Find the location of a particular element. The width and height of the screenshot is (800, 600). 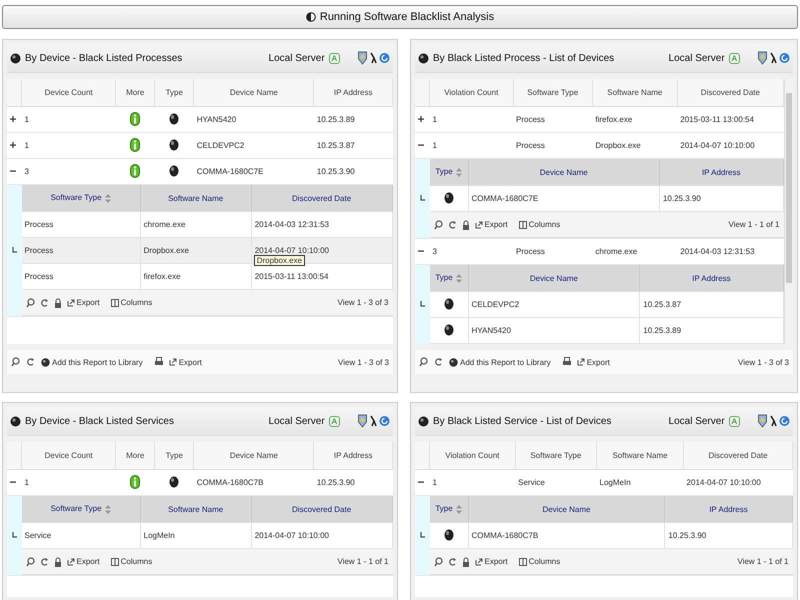

table-cell: firefox.exe is located at coordinates (613, 119).